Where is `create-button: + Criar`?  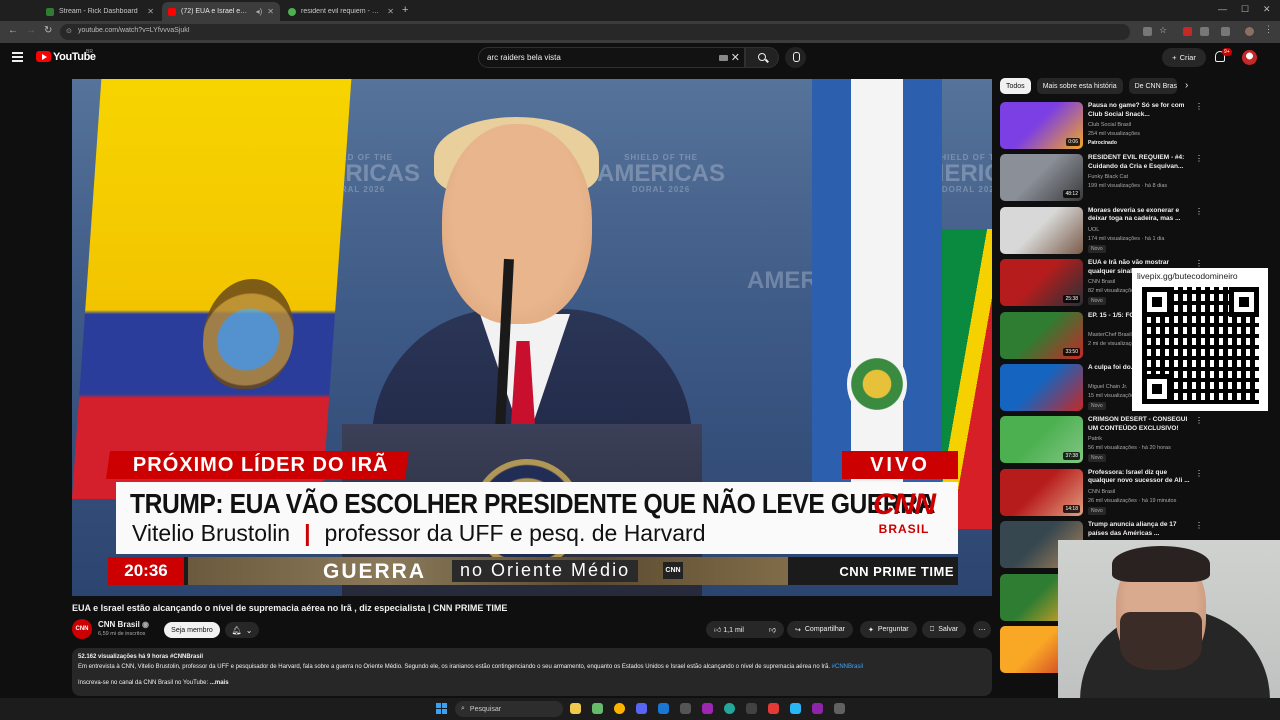 create-button: + Criar is located at coordinates (1184, 57).